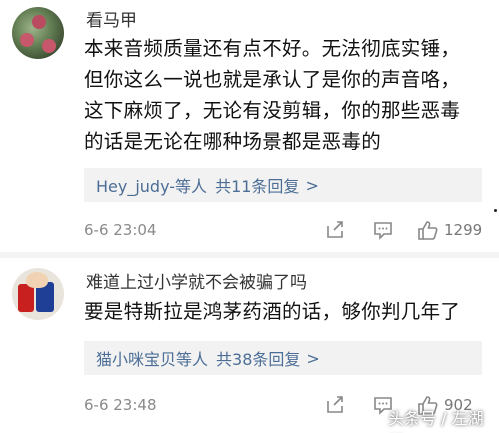 The width and height of the screenshot is (499, 433). Describe the element at coordinates (233, 141) in the screenshot. I see `comment-line: 的话是无论在哪种场景都是恶毒的` at that location.